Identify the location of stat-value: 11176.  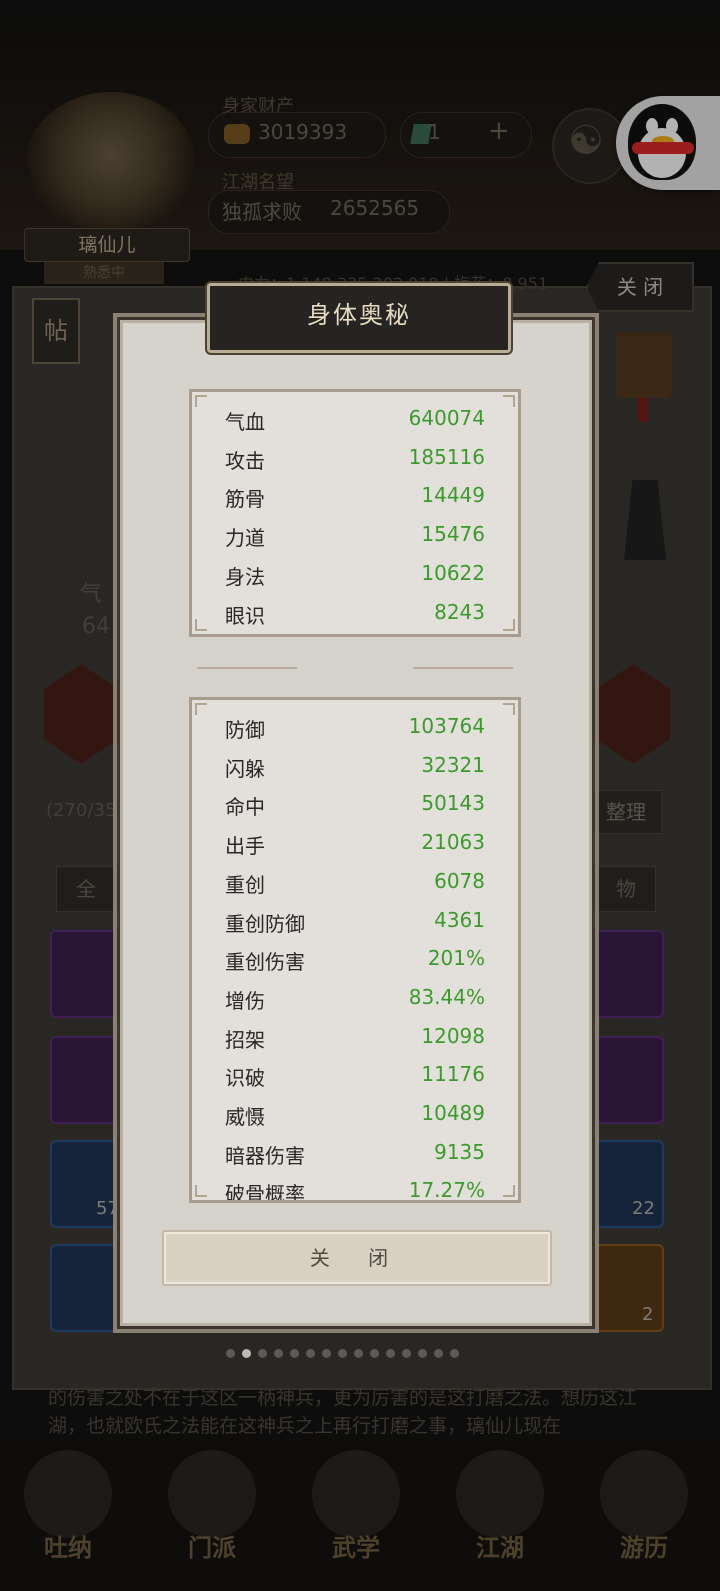
(453, 1074).